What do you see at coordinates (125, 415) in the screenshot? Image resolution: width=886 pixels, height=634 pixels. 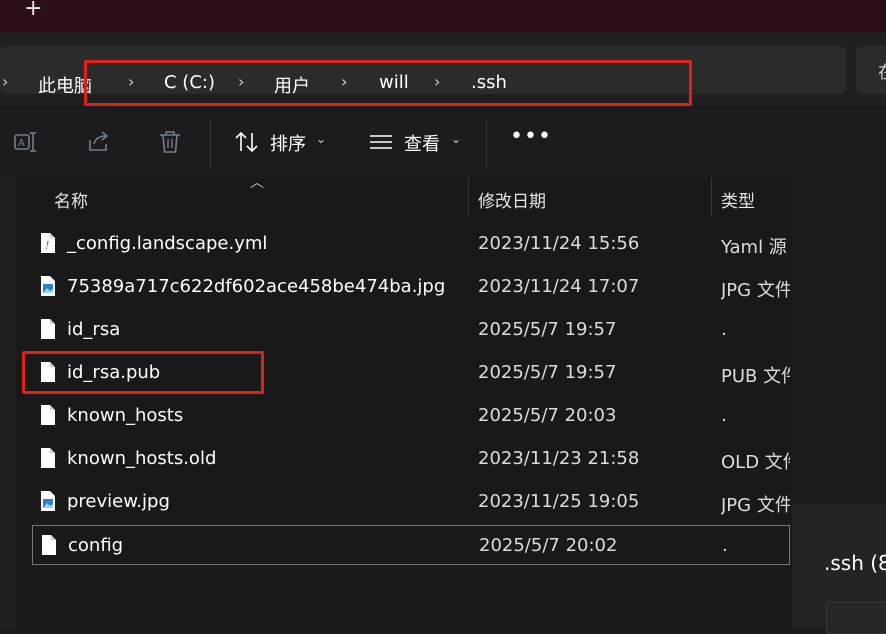 I see `file-name: known_hosts` at bounding box center [125, 415].